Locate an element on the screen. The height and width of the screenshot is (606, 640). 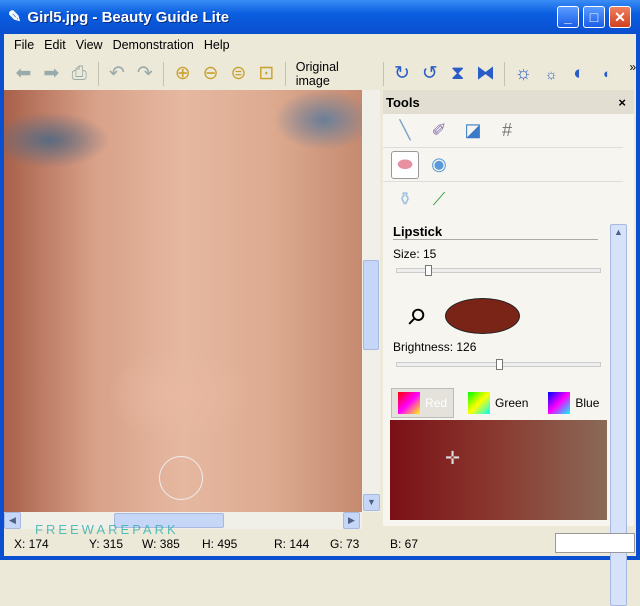
bottle-icon: ⚱ is located at coordinates (405, 199).